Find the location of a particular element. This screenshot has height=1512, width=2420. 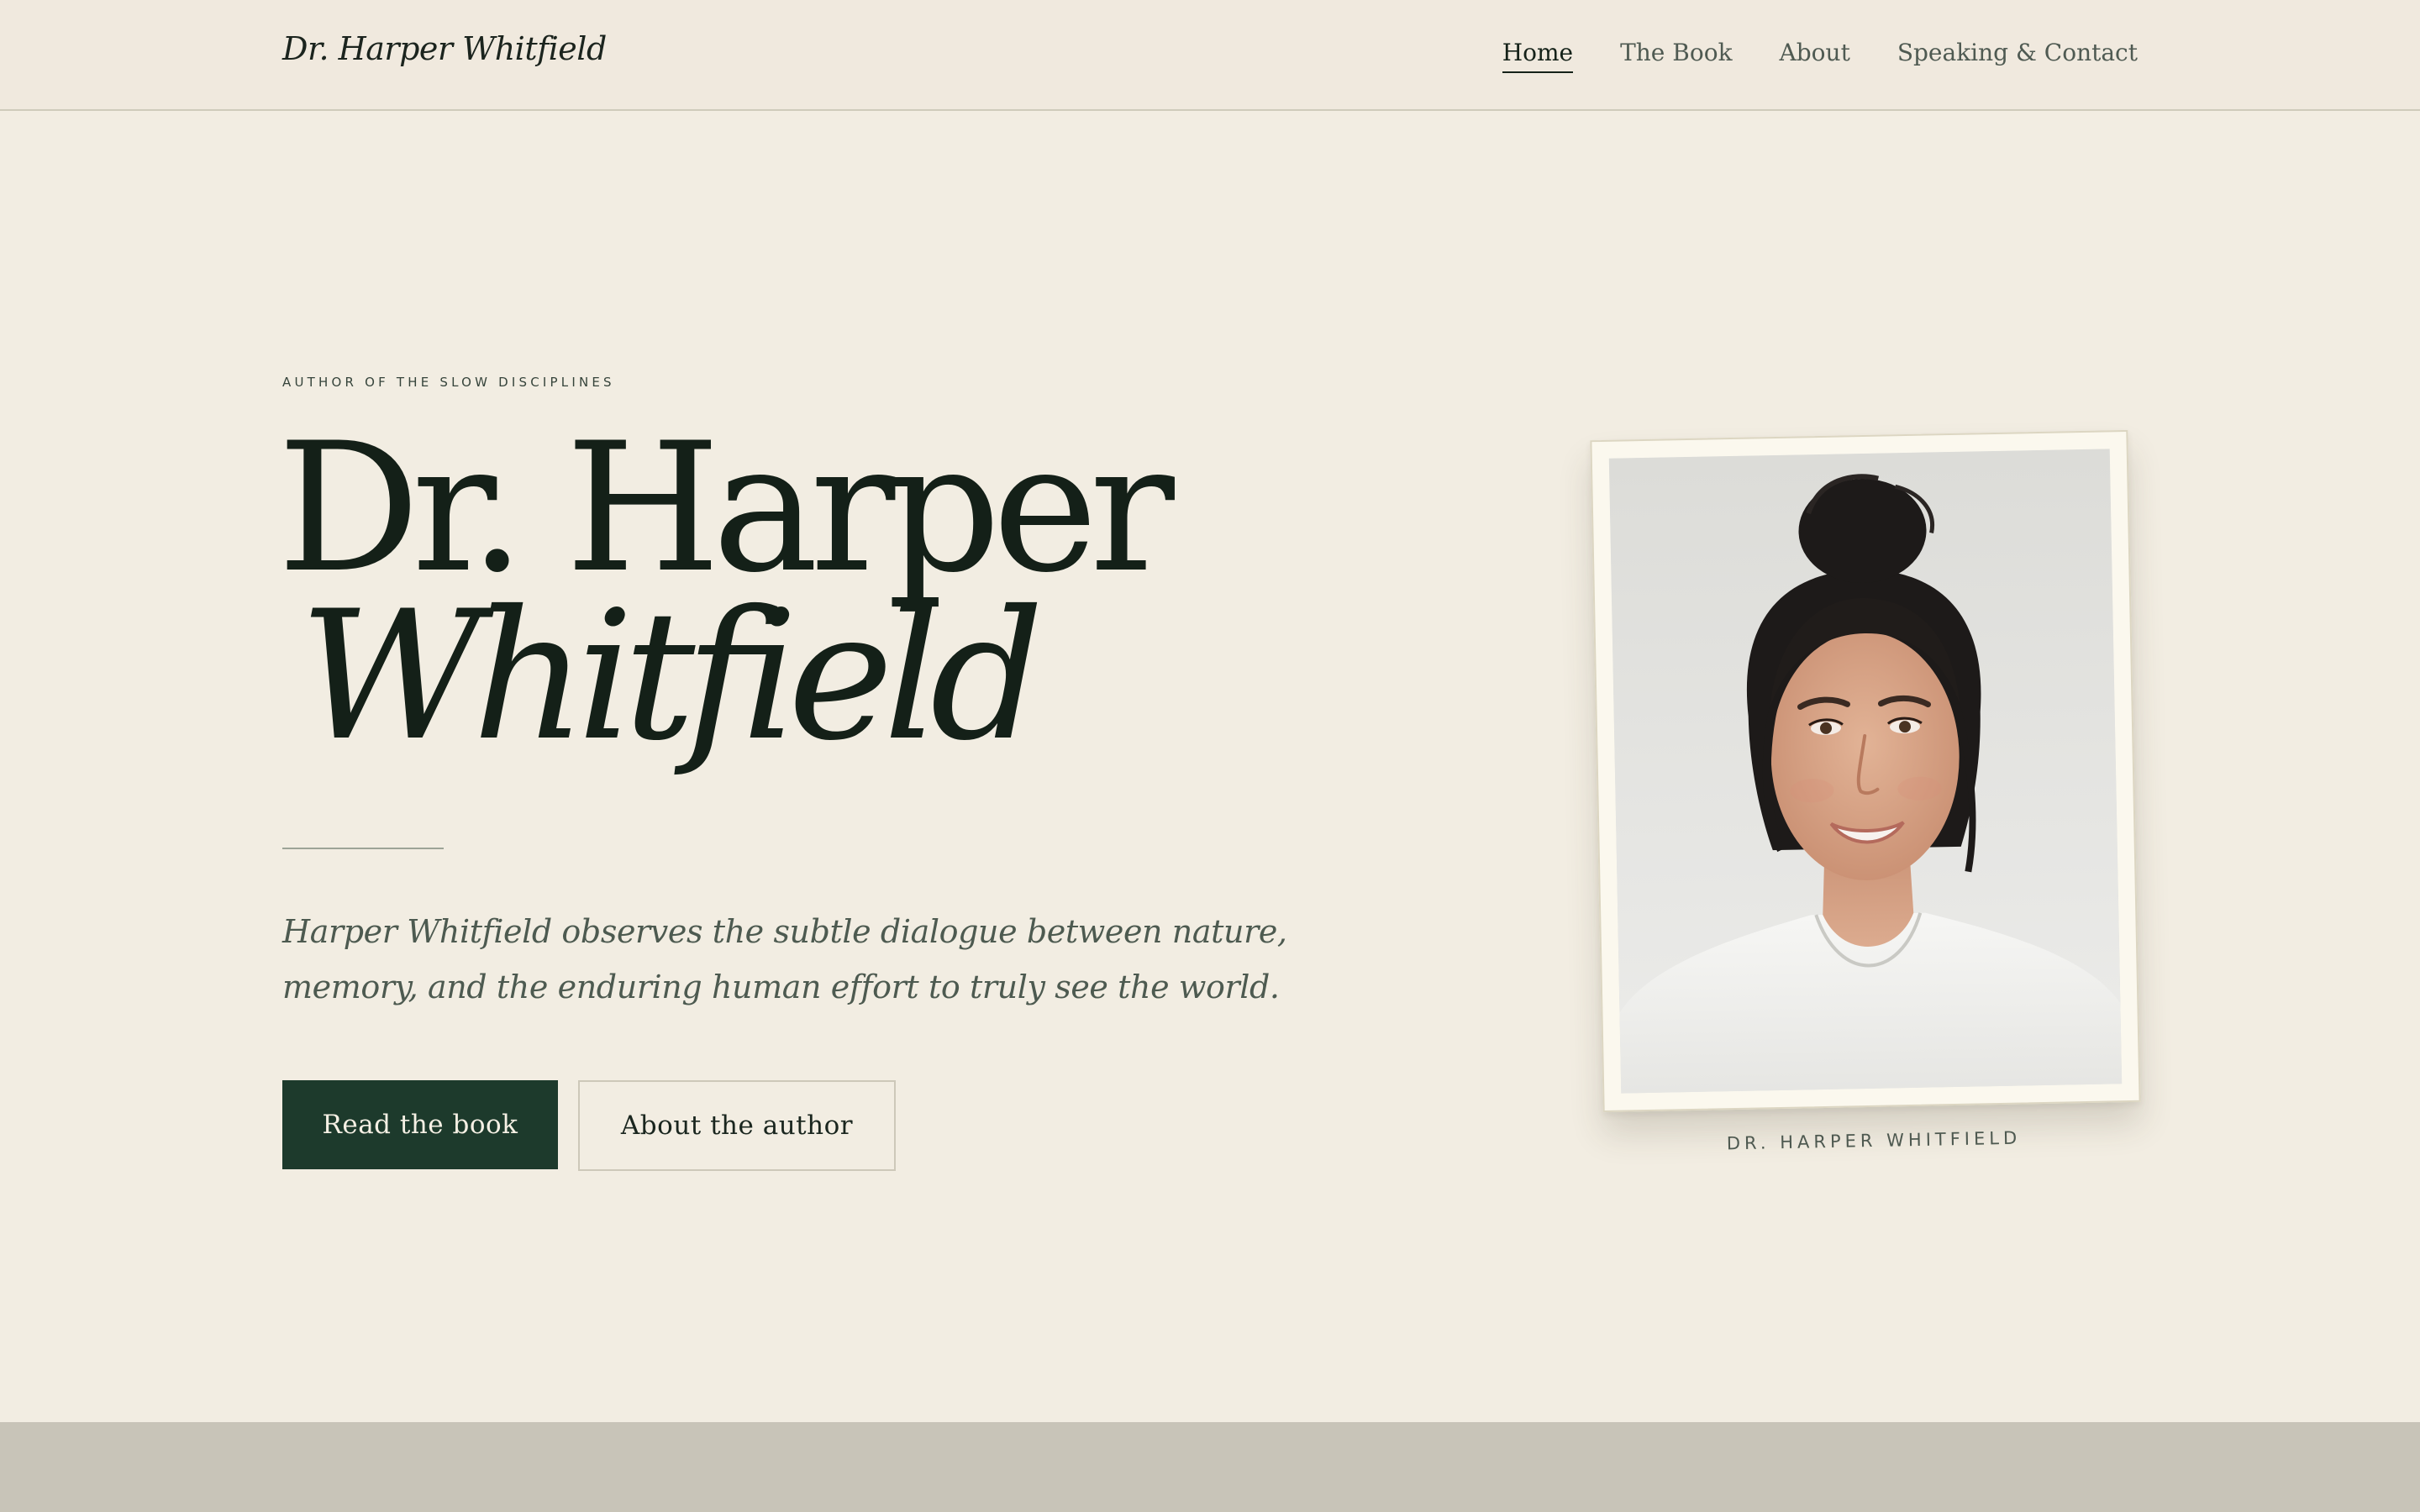

main-nav: Home The Book About Speaking & Contact is located at coordinates (1820, 56).